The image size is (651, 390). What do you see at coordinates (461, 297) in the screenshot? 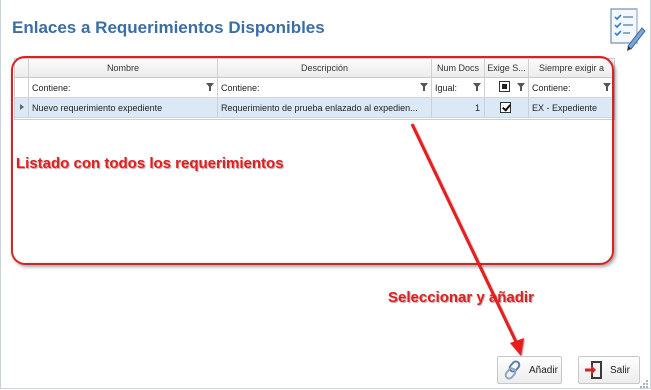
I see `annotation-action-note: Seleccionar y añadir` at bounding box center [461, 297].